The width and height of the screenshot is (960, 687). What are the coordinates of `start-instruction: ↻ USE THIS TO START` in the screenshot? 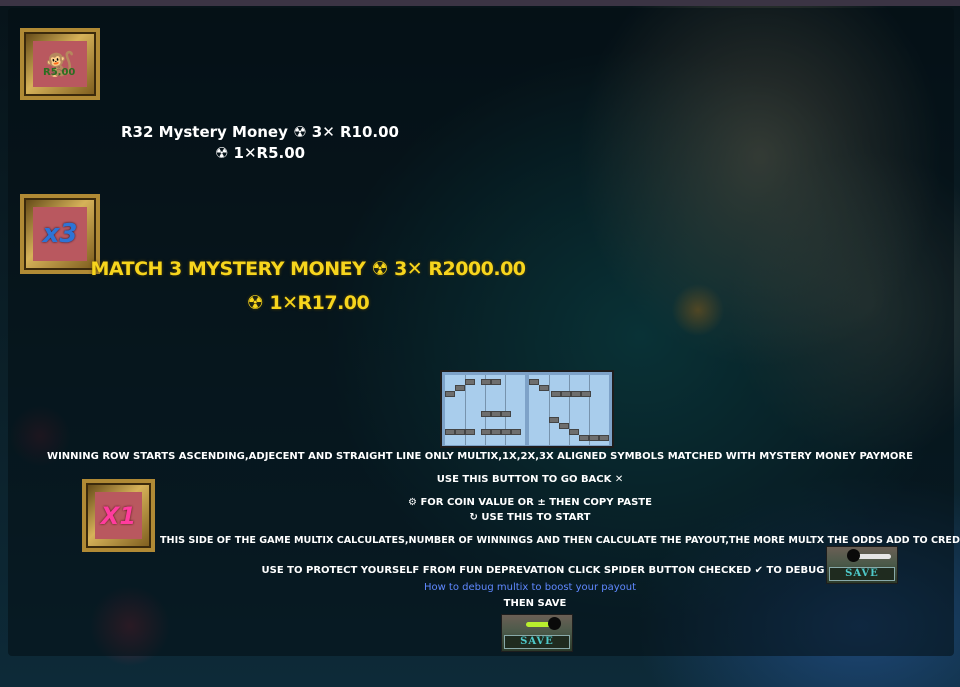 It's located at (530, 517).